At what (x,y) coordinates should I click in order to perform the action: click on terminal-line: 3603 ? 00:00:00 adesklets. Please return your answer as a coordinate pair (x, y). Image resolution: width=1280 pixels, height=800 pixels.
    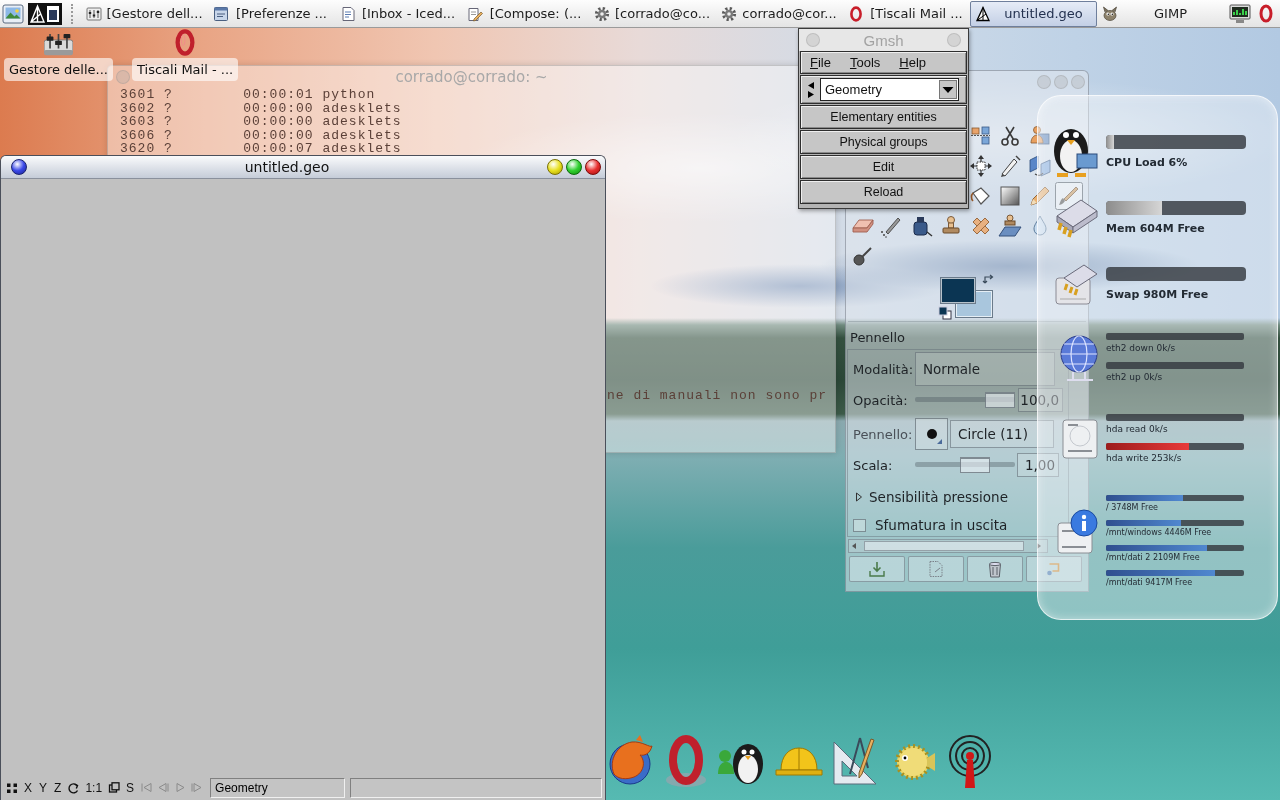
    Looking at the image, I should click on (261, 122).